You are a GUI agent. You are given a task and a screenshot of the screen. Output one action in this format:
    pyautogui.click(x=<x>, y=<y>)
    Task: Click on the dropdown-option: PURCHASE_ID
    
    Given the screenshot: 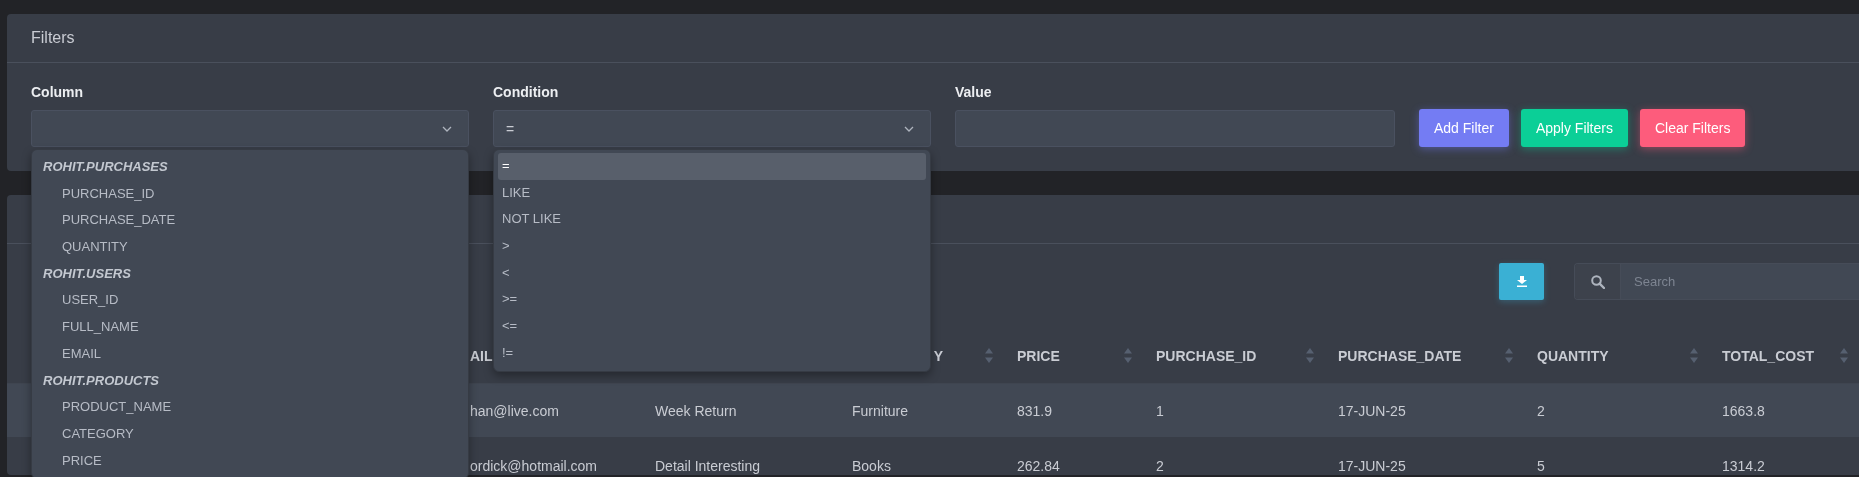 What is the action you would take?
    pyautogui.click(x=250, y=194)
    